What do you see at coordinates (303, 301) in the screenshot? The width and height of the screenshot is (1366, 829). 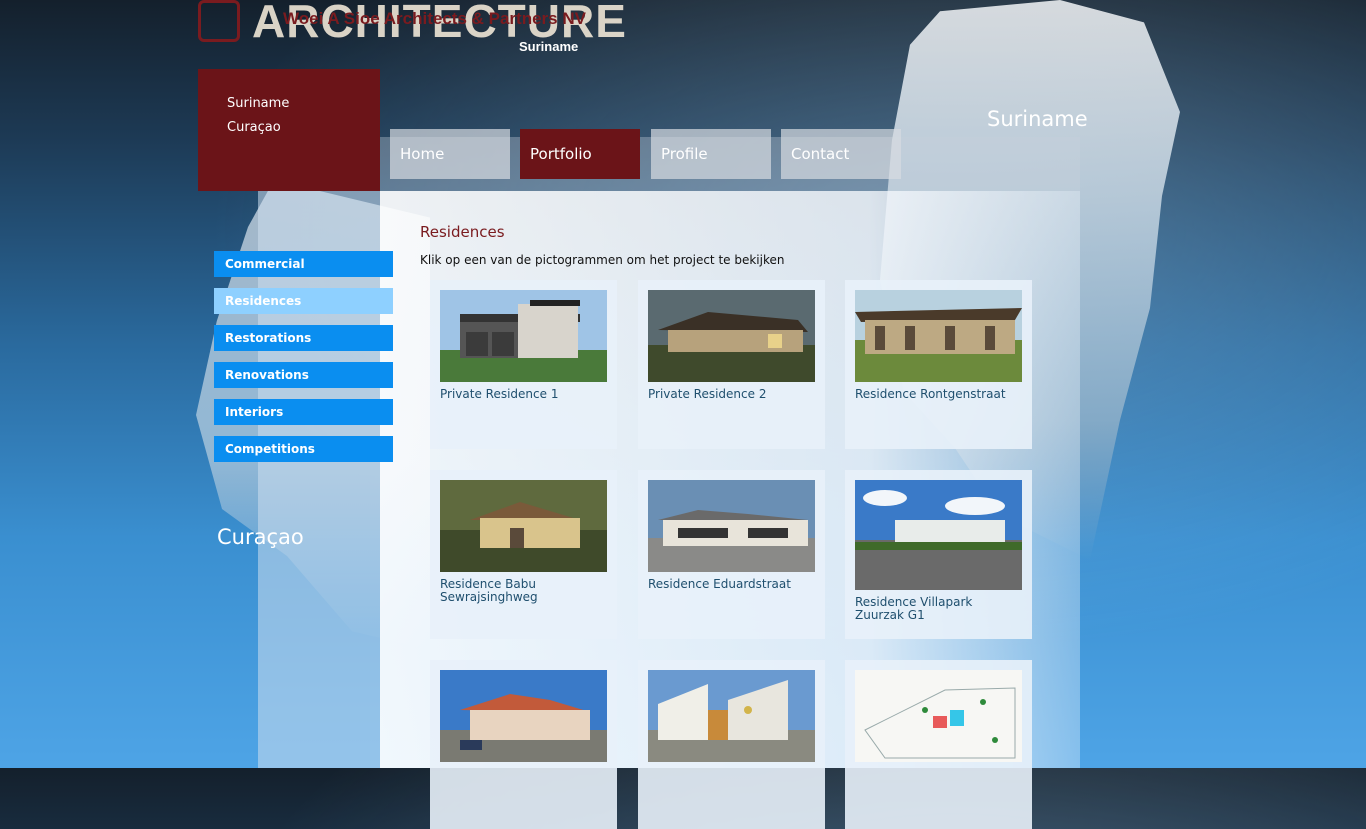 I see `sidebar-item-residences: Residences` at bounding box center [303, 301].